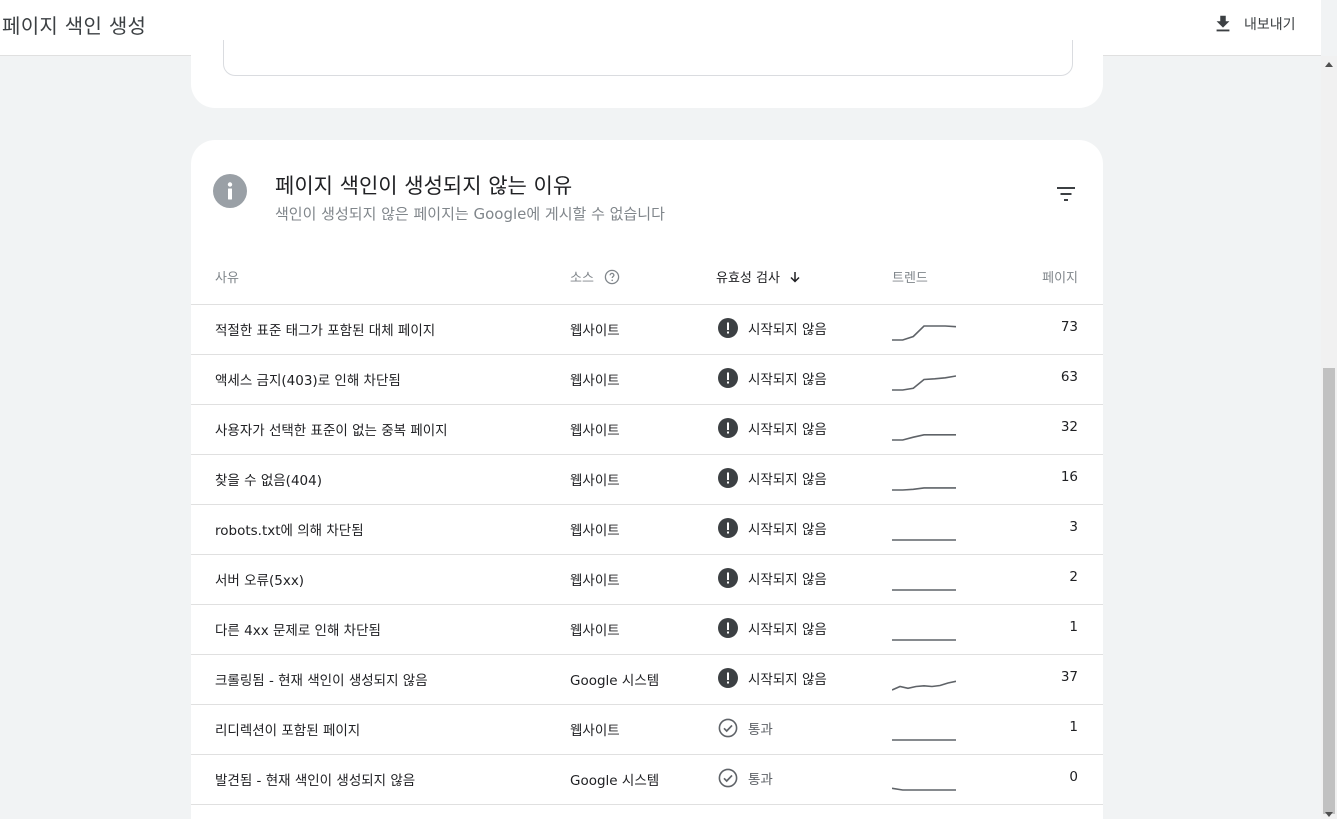  Describe the element at coordinates (325, 331) in the screenshot. I see `reason-cell: 적절한 표준 태그가 포함된 대체 페이지` at that location.